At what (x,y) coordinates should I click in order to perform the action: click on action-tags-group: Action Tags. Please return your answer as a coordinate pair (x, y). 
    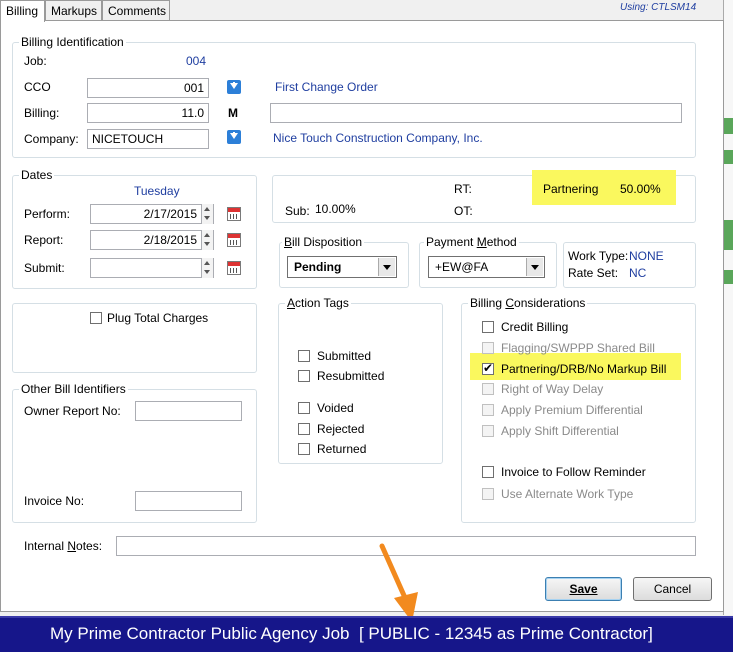
    Looking at the image, I should click on (360, 380).